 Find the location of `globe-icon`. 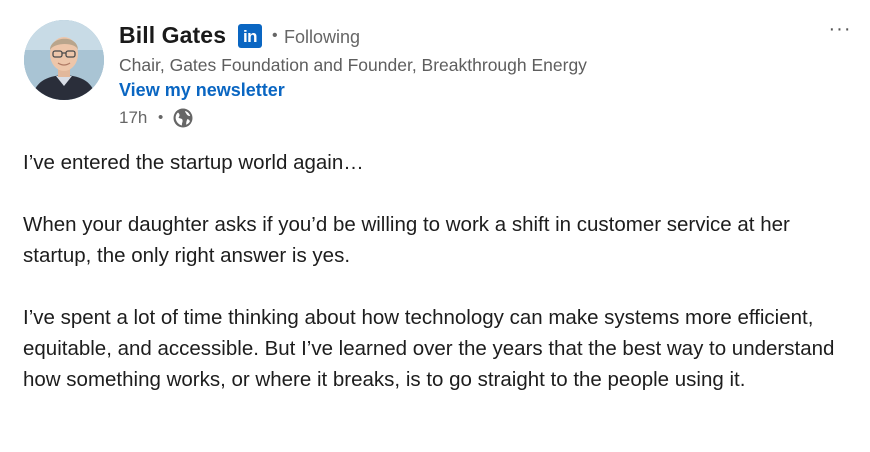

globe-icon is located at coordinates (183, 118).